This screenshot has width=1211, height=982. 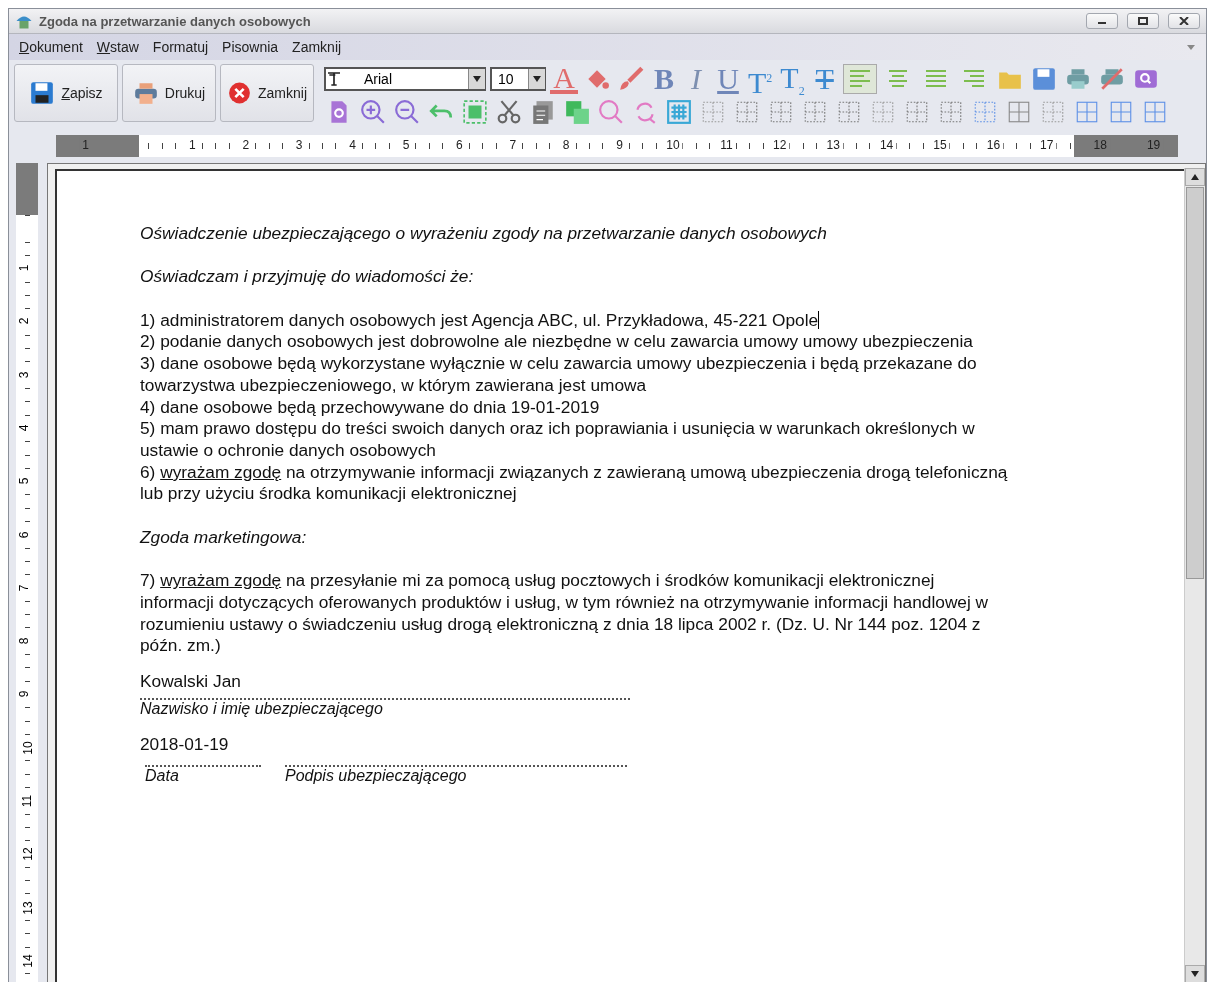 I want to click on menu-item: Formatuj, so click(x=180, y=47).